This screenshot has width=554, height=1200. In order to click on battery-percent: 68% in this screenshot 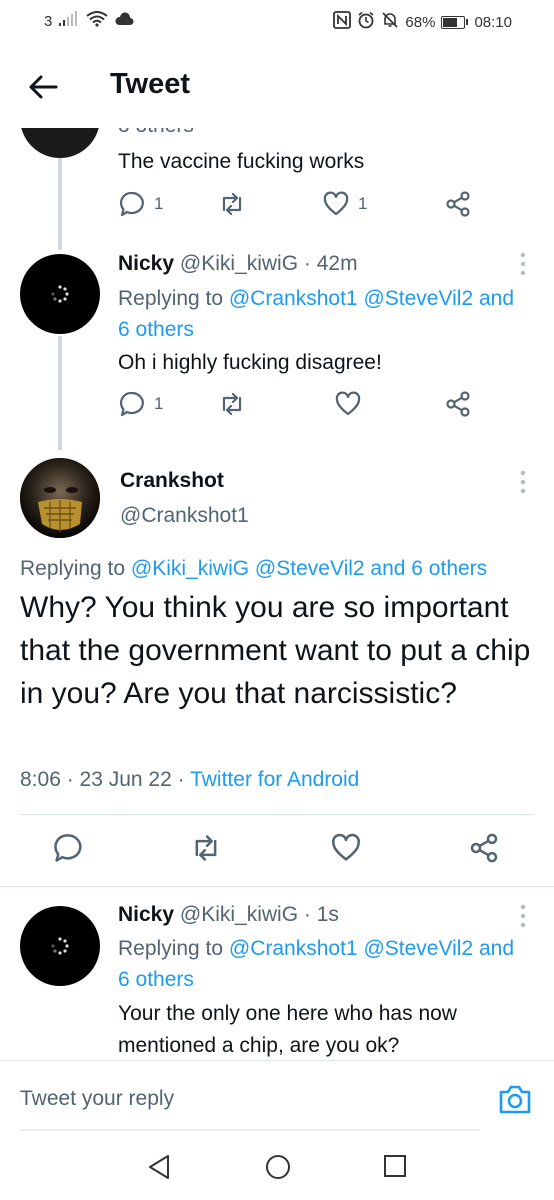, I will do `click(420, 22)`.